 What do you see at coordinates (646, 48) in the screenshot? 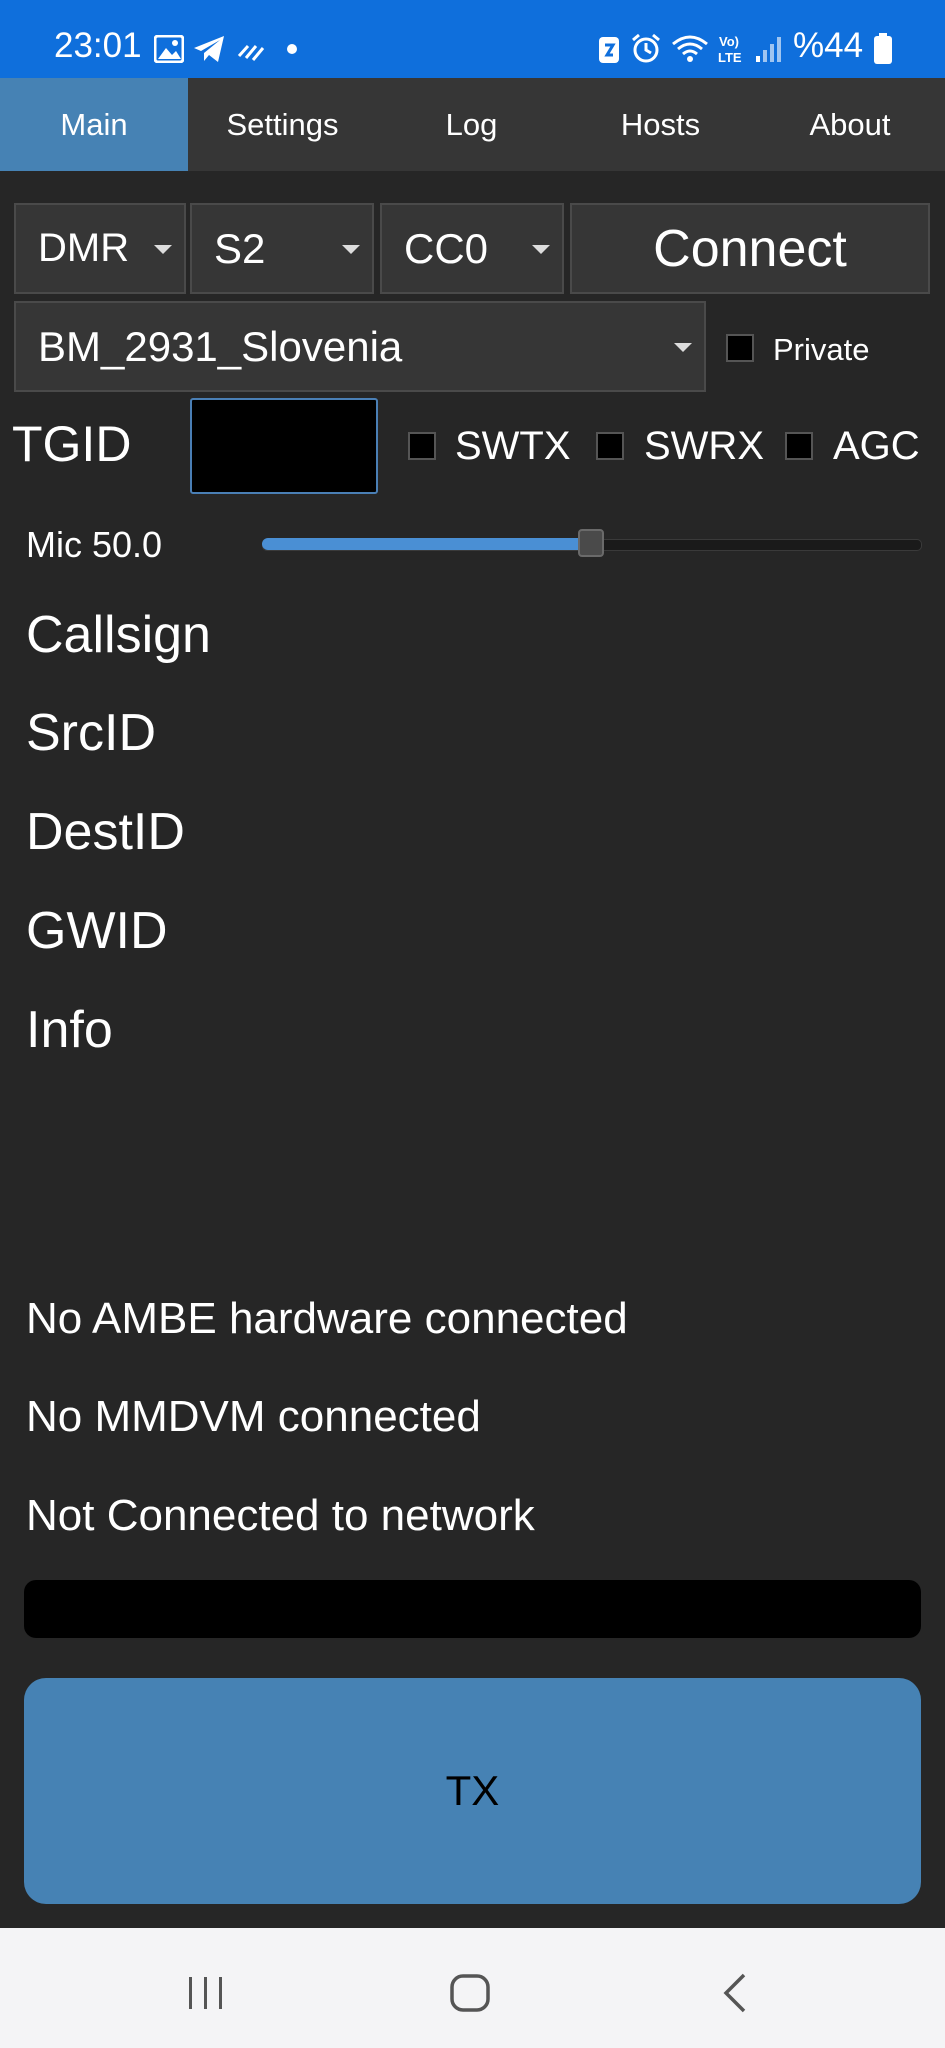
I see `alarm-icon` at bounding box center [646, 48].